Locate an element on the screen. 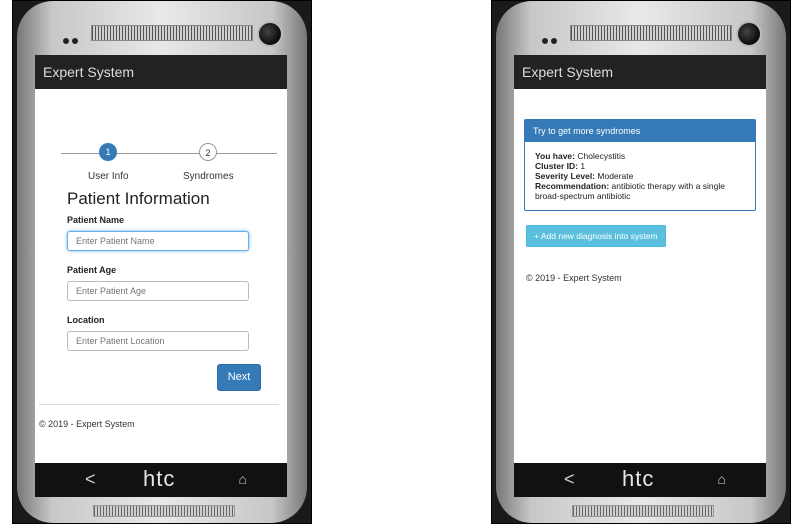 The image size is (801, 526). result-key: Cluster ID: is located at coordinates (556, 166).